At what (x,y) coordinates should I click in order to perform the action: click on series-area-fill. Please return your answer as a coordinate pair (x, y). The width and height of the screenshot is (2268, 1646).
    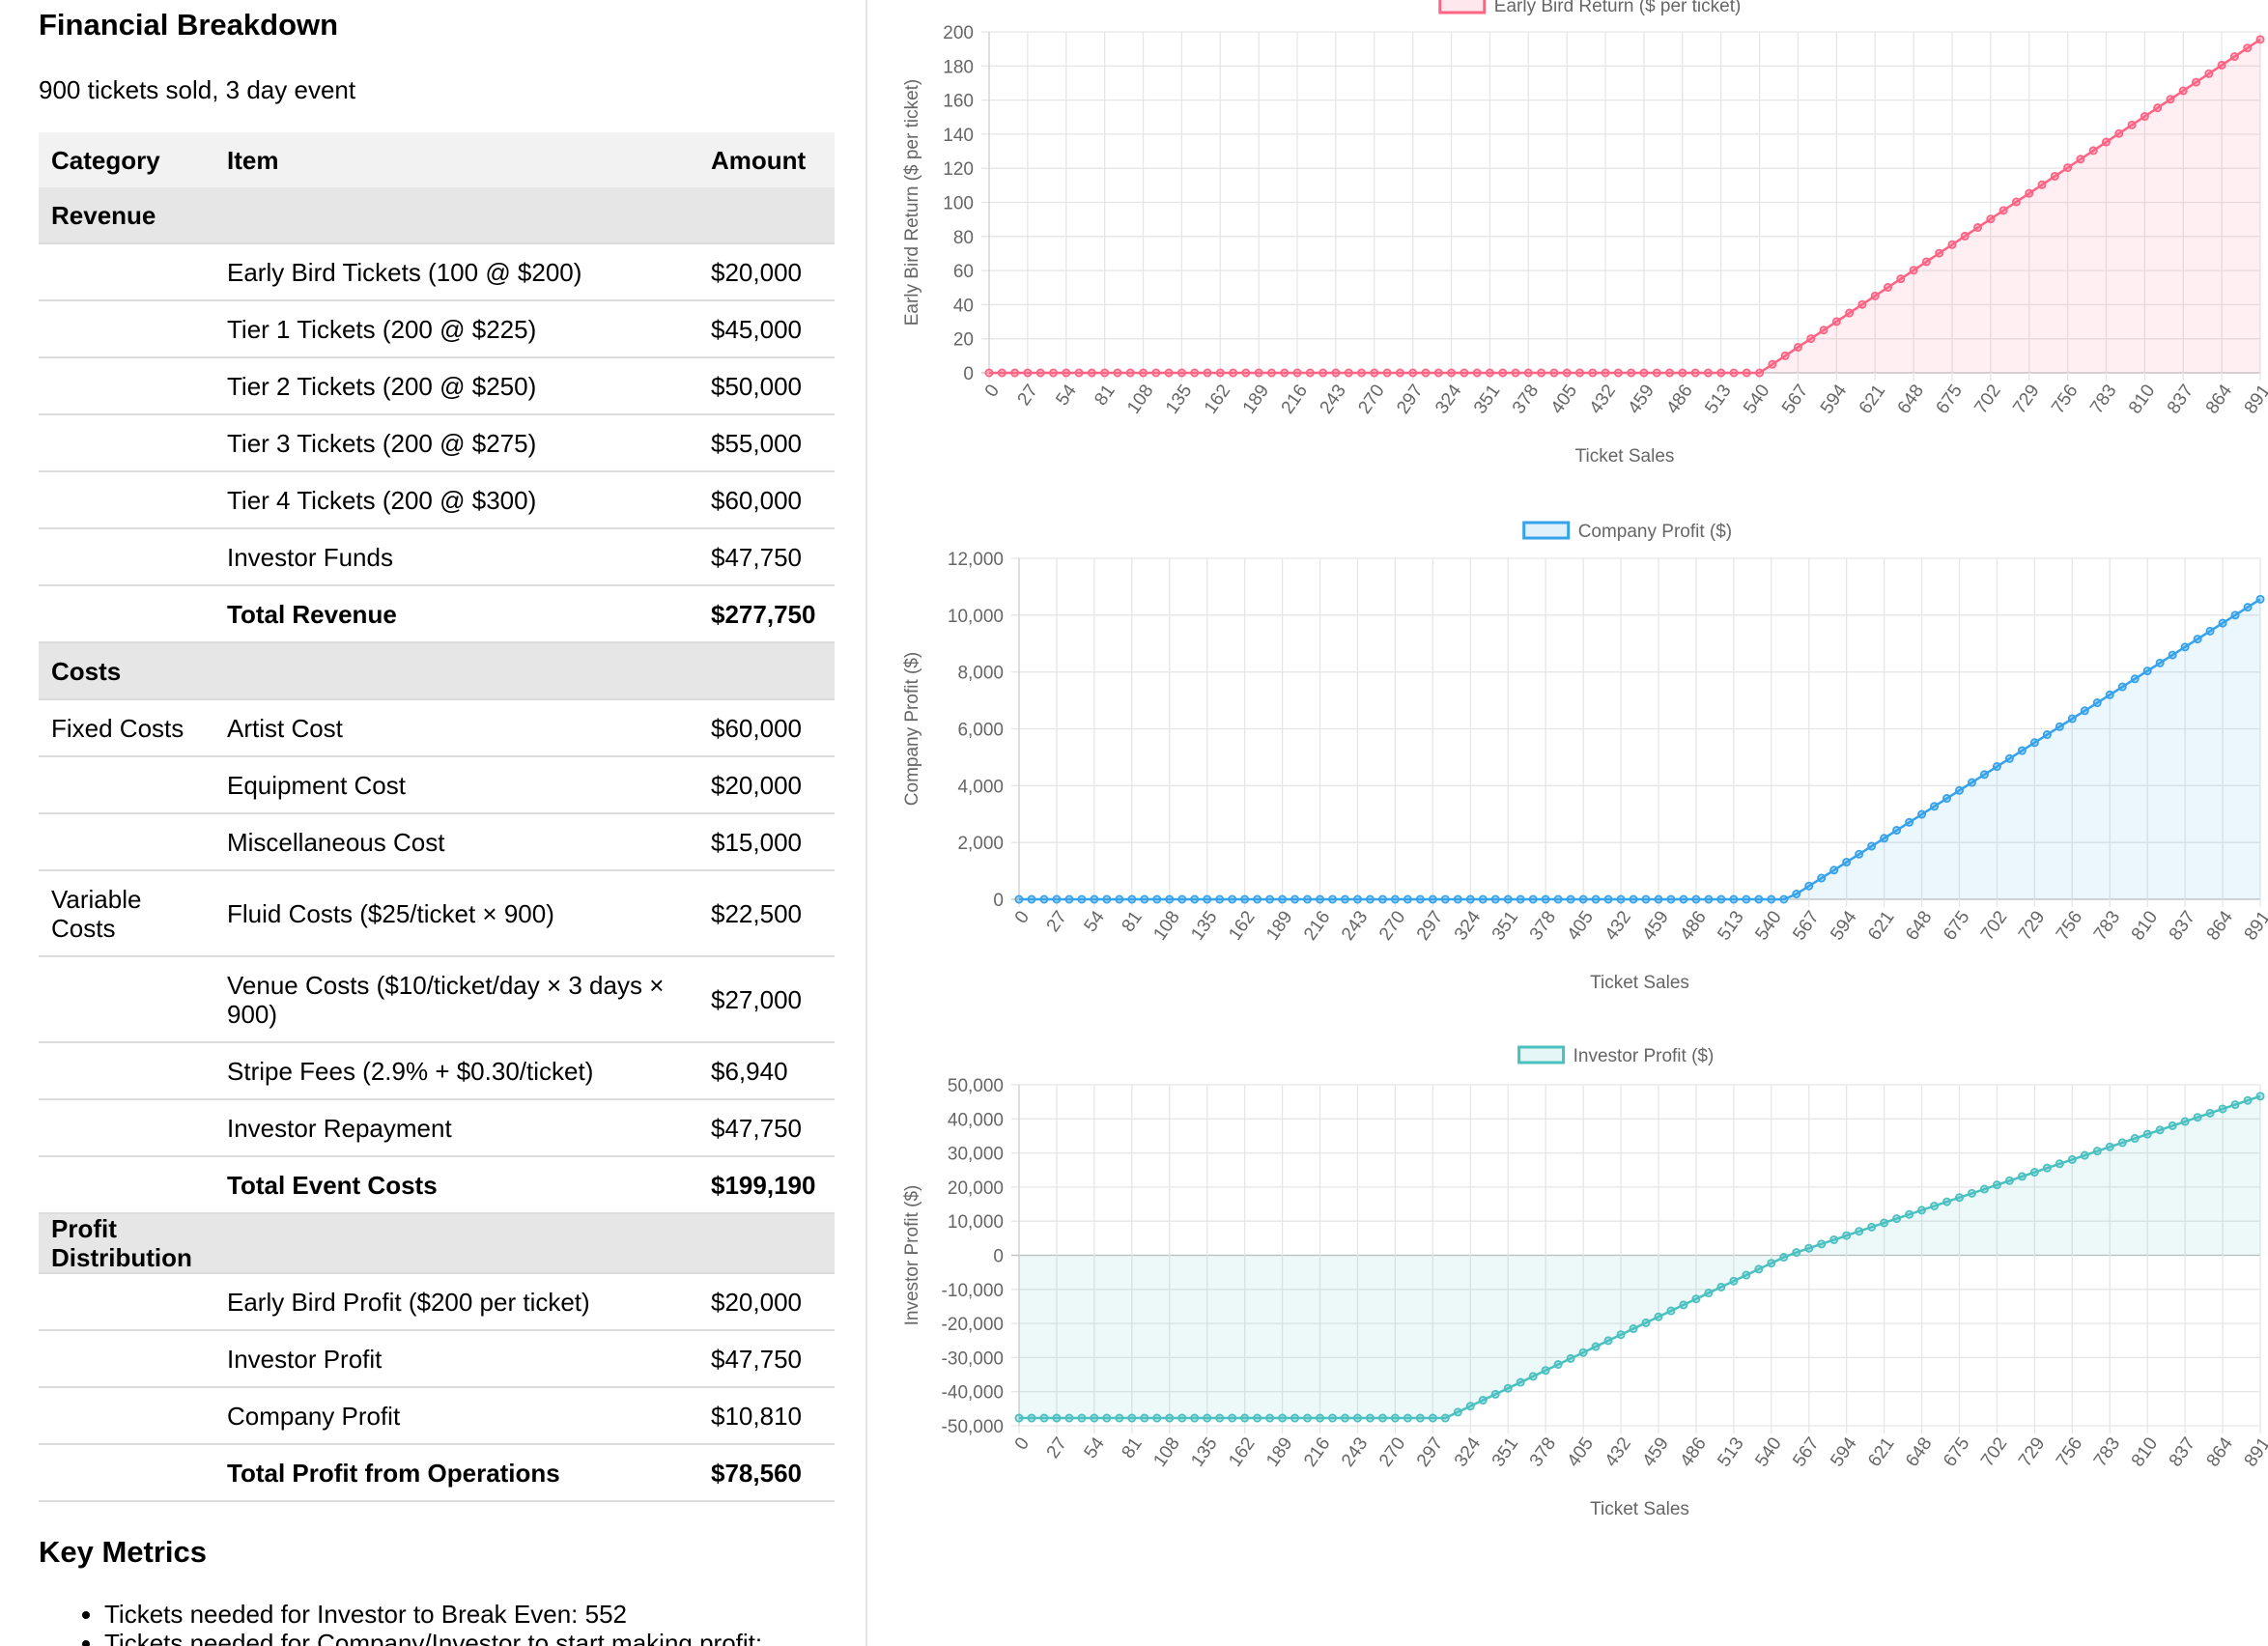
    Looking at the image, I should click on (1639, 1257).